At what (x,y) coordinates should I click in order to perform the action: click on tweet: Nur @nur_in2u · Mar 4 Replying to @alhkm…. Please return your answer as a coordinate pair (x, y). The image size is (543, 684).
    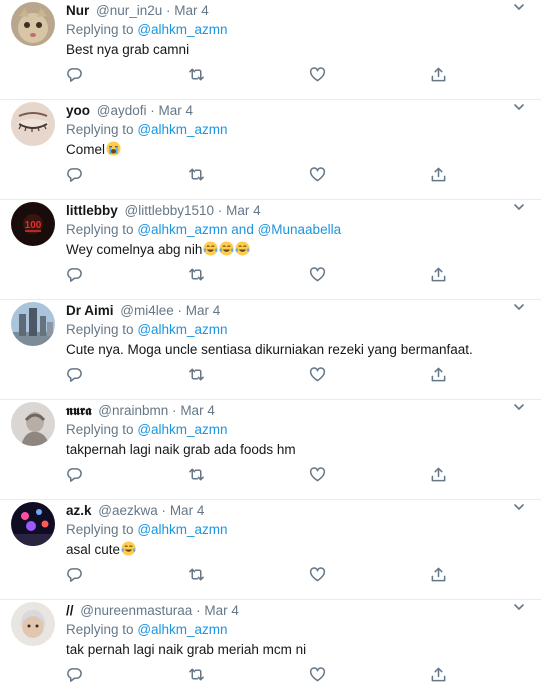
    Looking at the image, I should click on (270, 50).